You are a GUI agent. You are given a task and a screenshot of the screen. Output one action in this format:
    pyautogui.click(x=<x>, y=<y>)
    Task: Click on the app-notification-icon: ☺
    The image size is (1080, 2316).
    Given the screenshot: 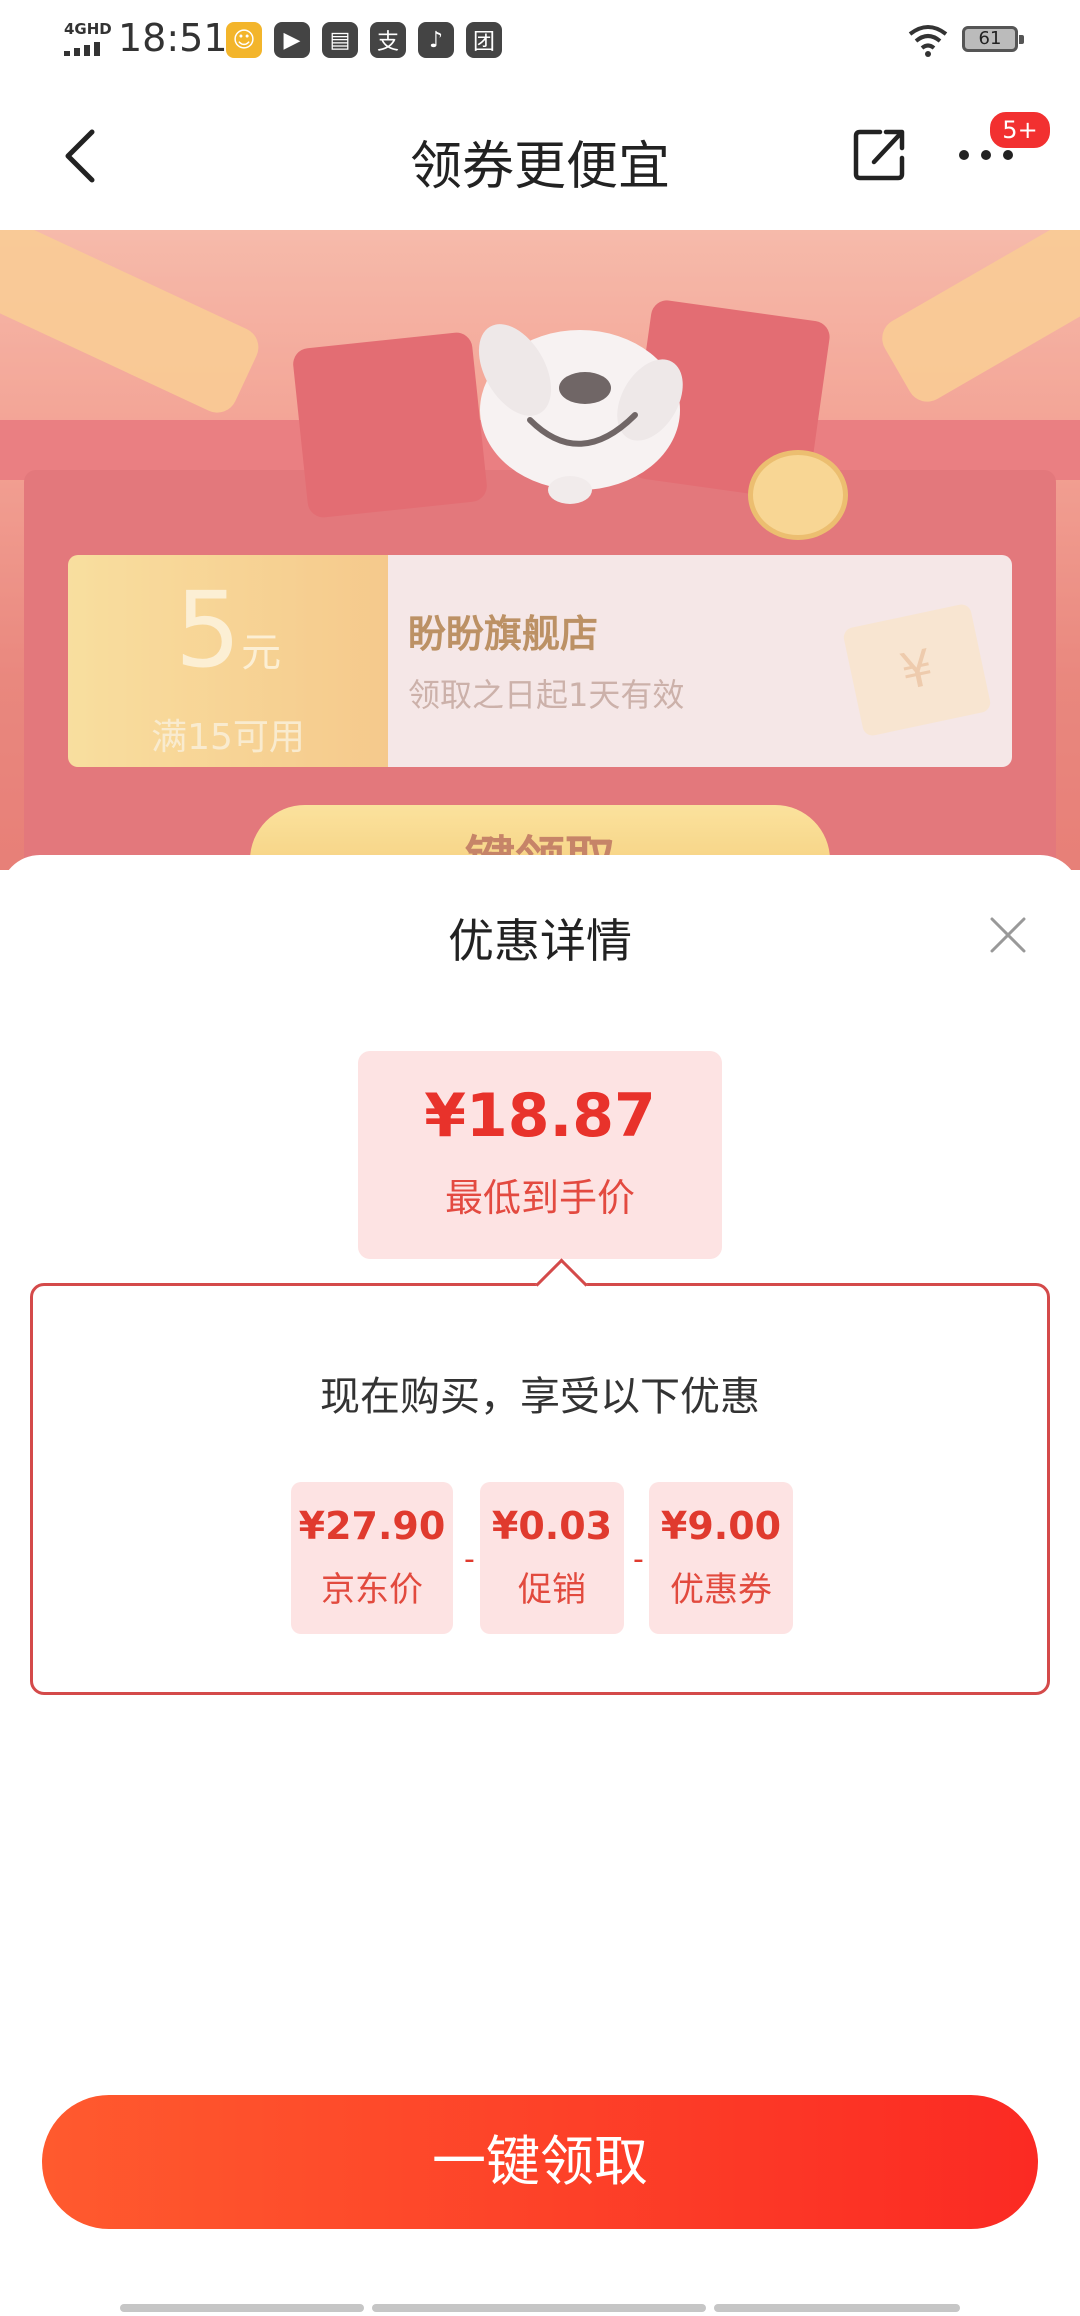 What is the action you would take?
    pyautogui.click(x=244, y=40)
    